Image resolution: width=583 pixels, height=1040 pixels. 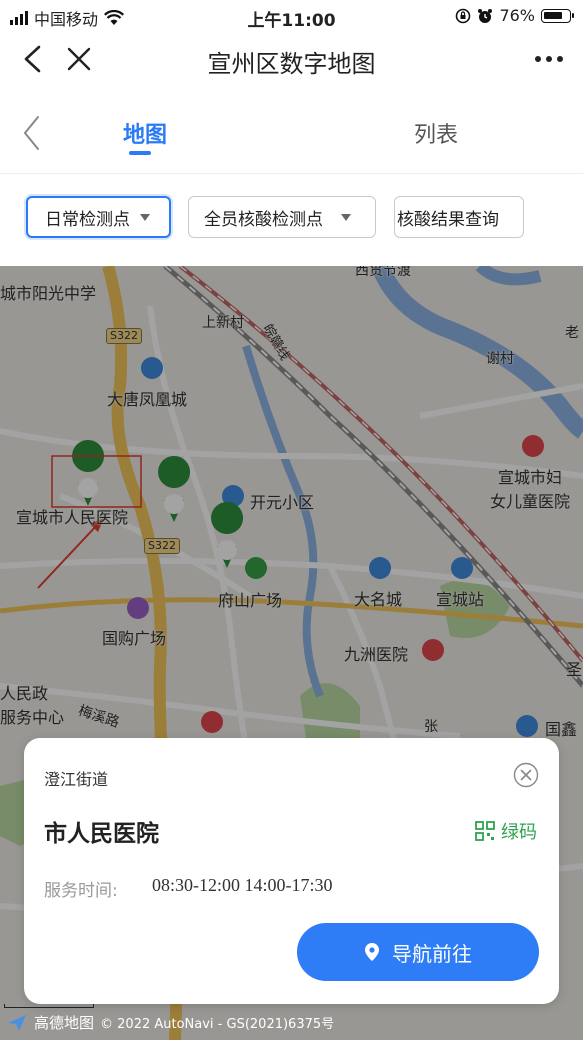 I want to click on orientation-lock-icon, so click(x=463, y=15).